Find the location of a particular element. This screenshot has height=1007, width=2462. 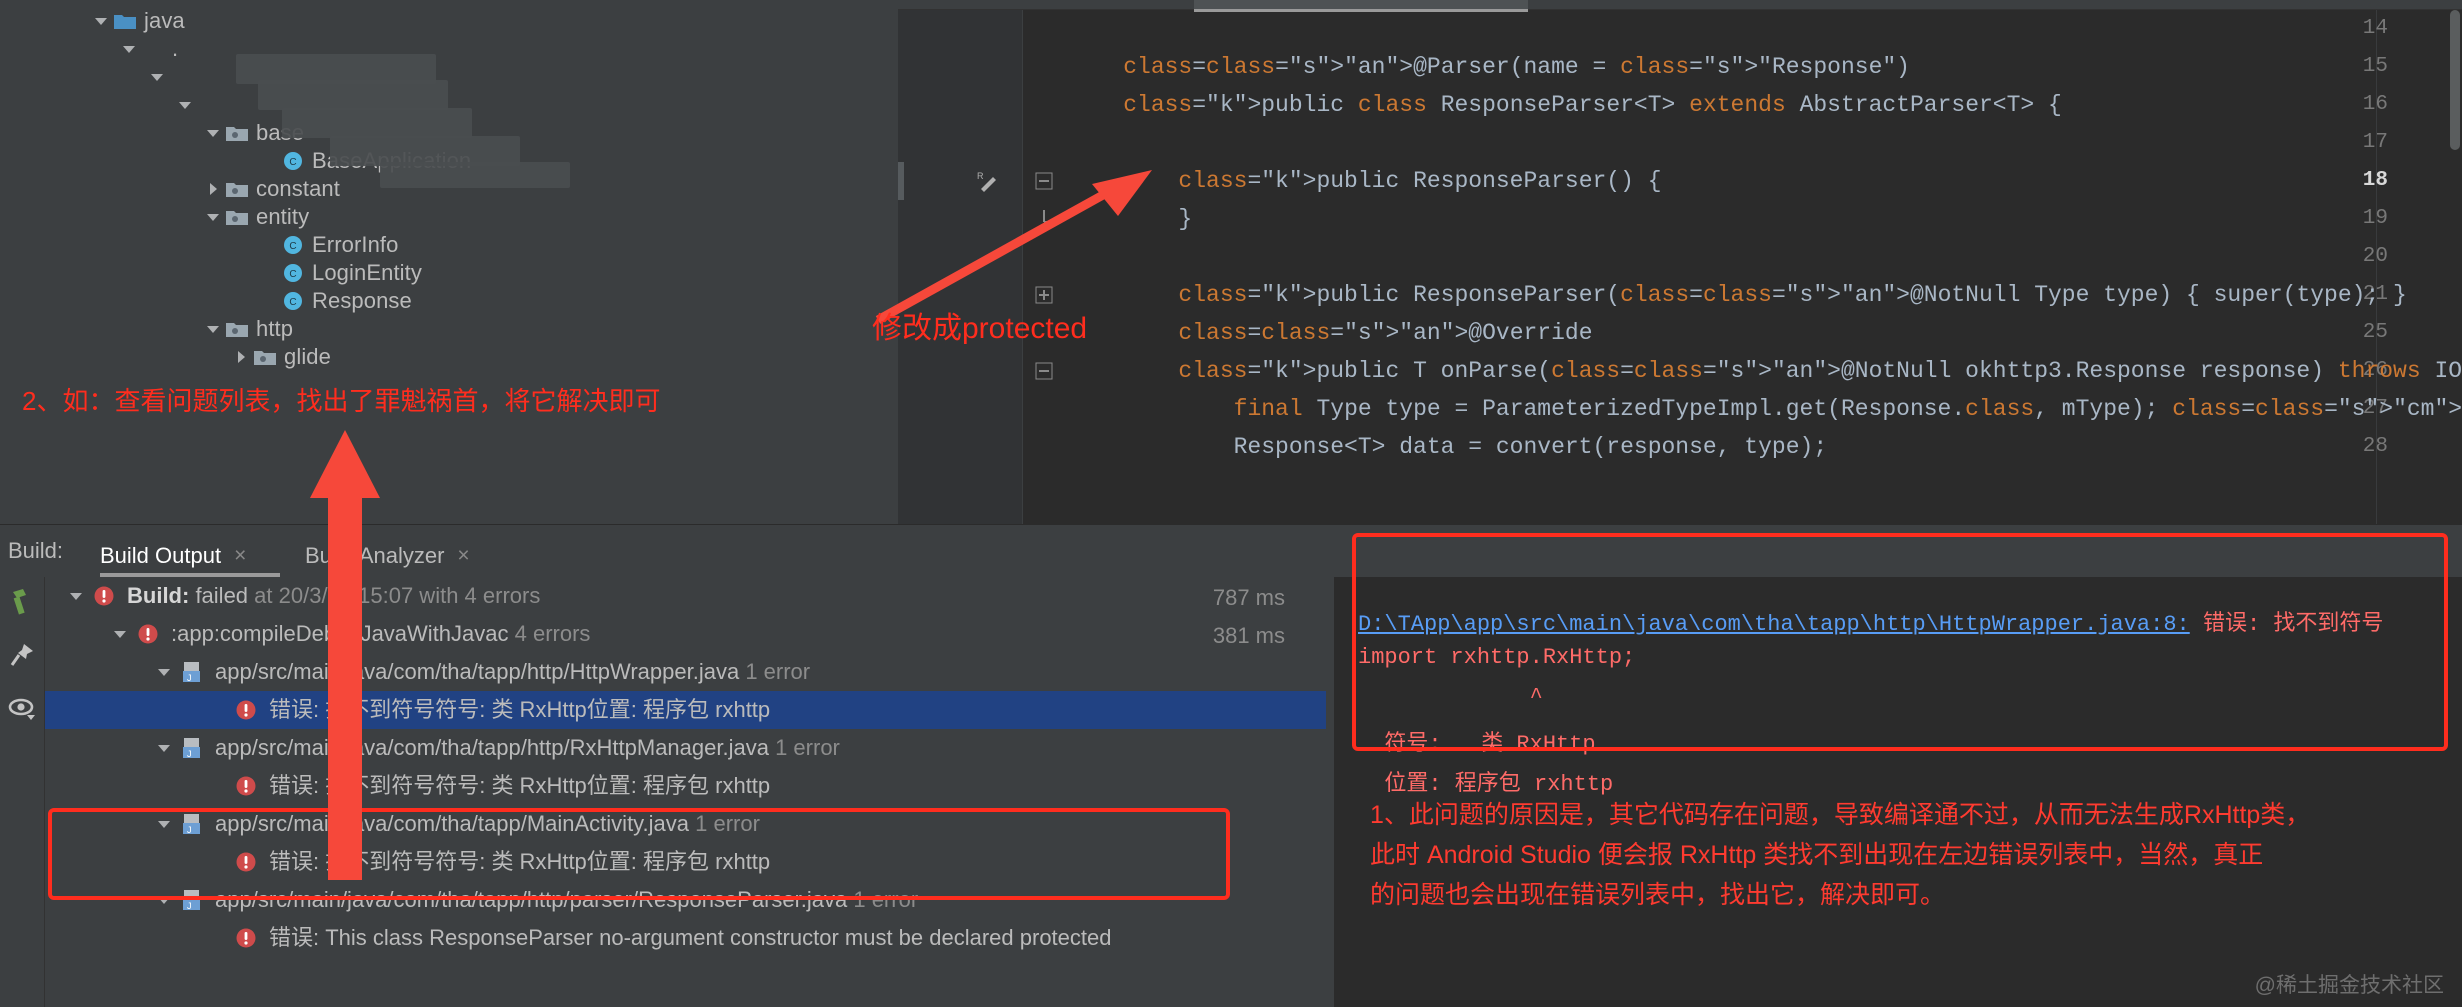

tab-build-analyzer: Build Analyzer × is located at coordinates (387, 556).